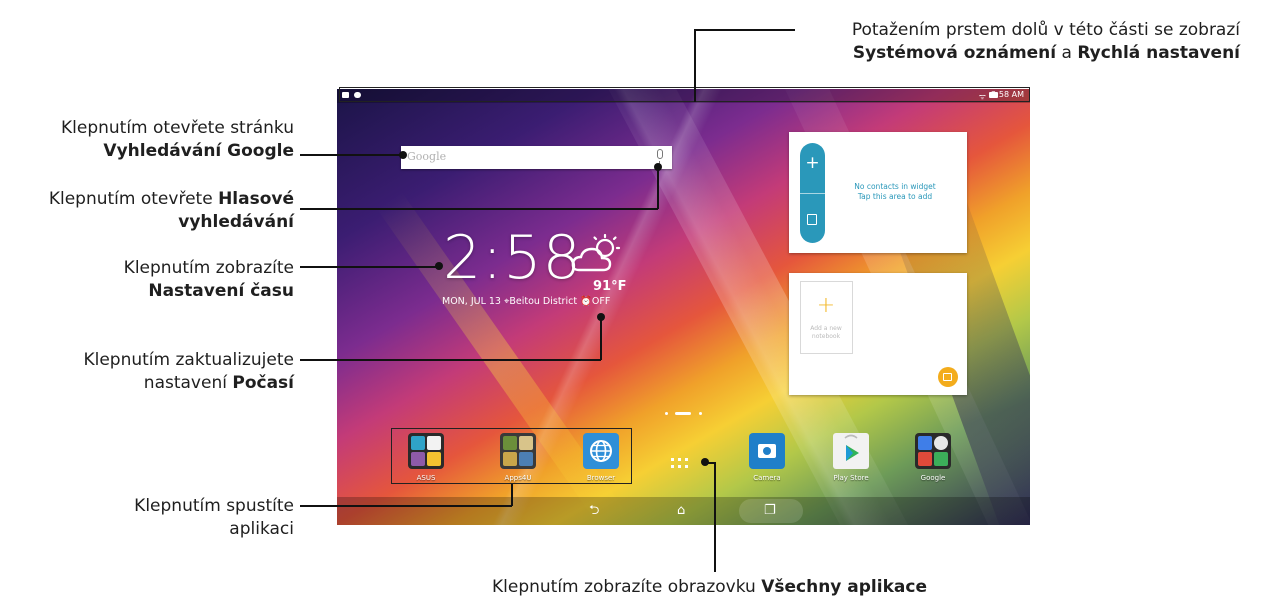  Describe the element at coordinates (851, 447) in the screenshot. I see `play-glyph` at that location.